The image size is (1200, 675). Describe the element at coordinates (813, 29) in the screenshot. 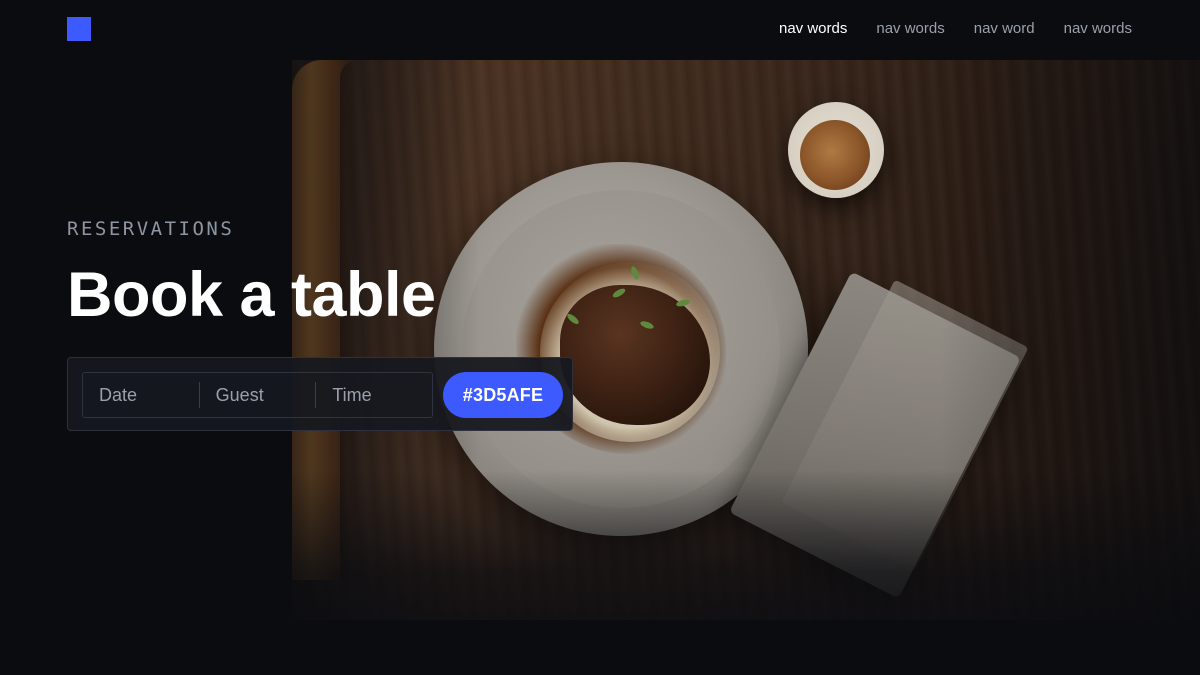

I see `nav-link-1: nav words` at that location.